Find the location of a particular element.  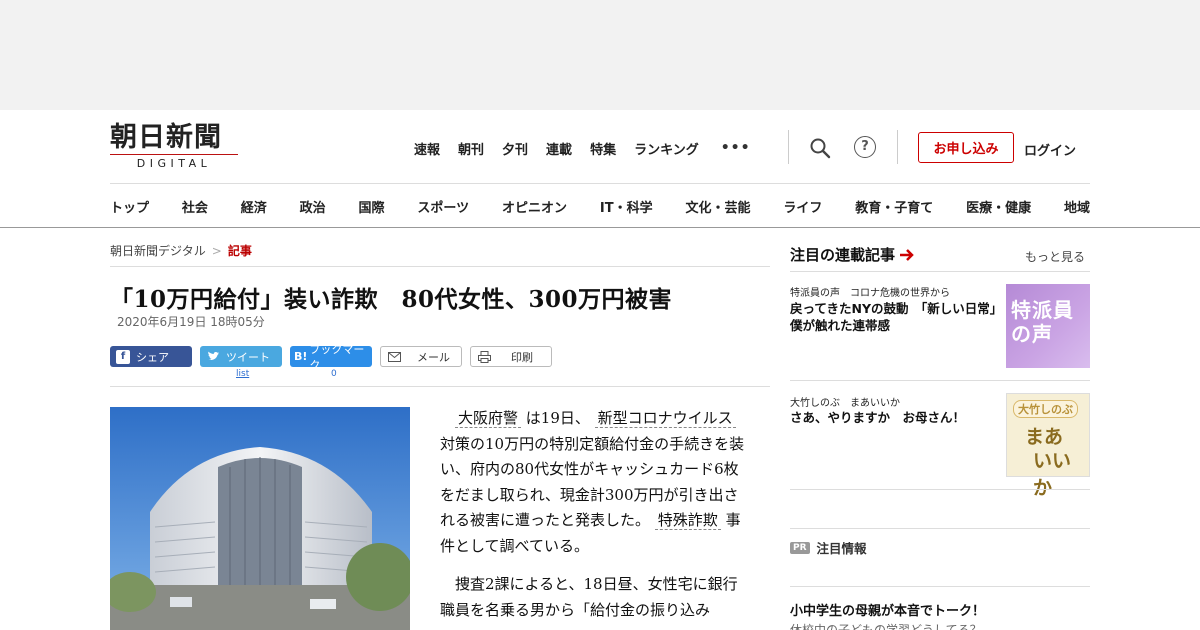

hatena-bookmark-icon: B! is located at coordinates (301, 356).